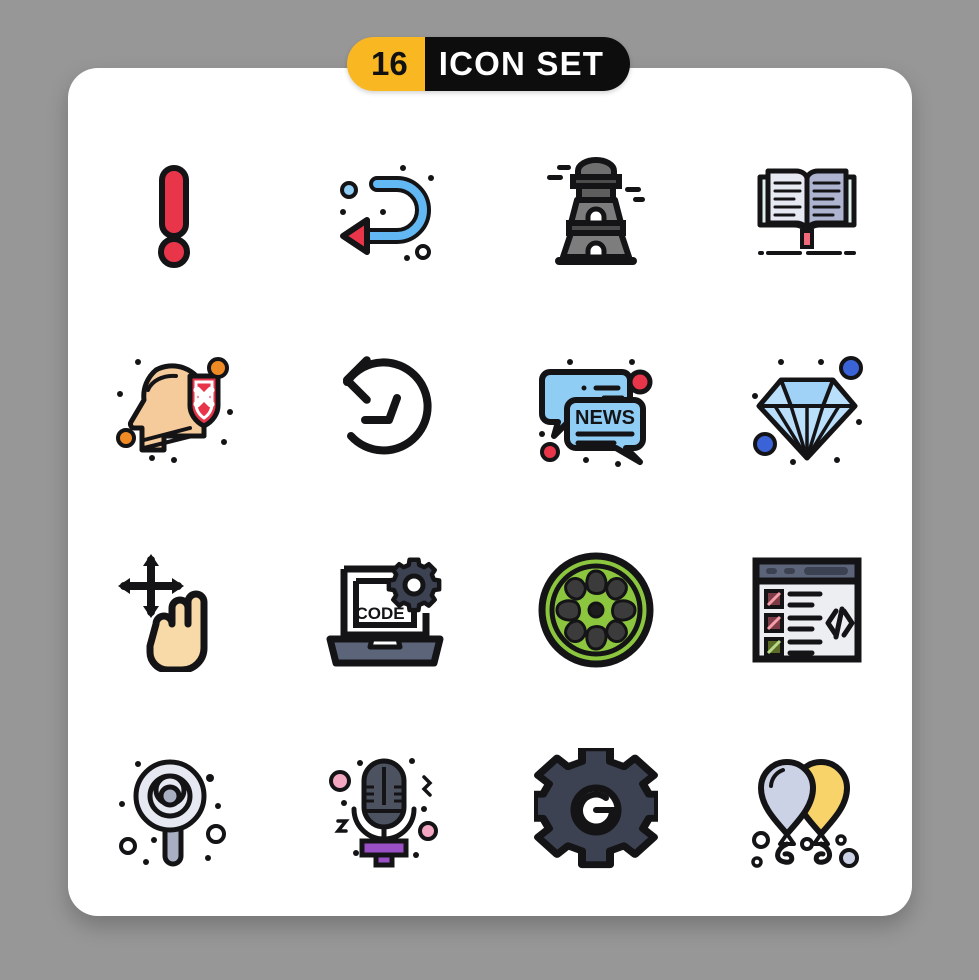  What do you see at coordinates (386, 213) in the screenshot?
I see `undo-arrow-icon` at bounding box center [386, 213].